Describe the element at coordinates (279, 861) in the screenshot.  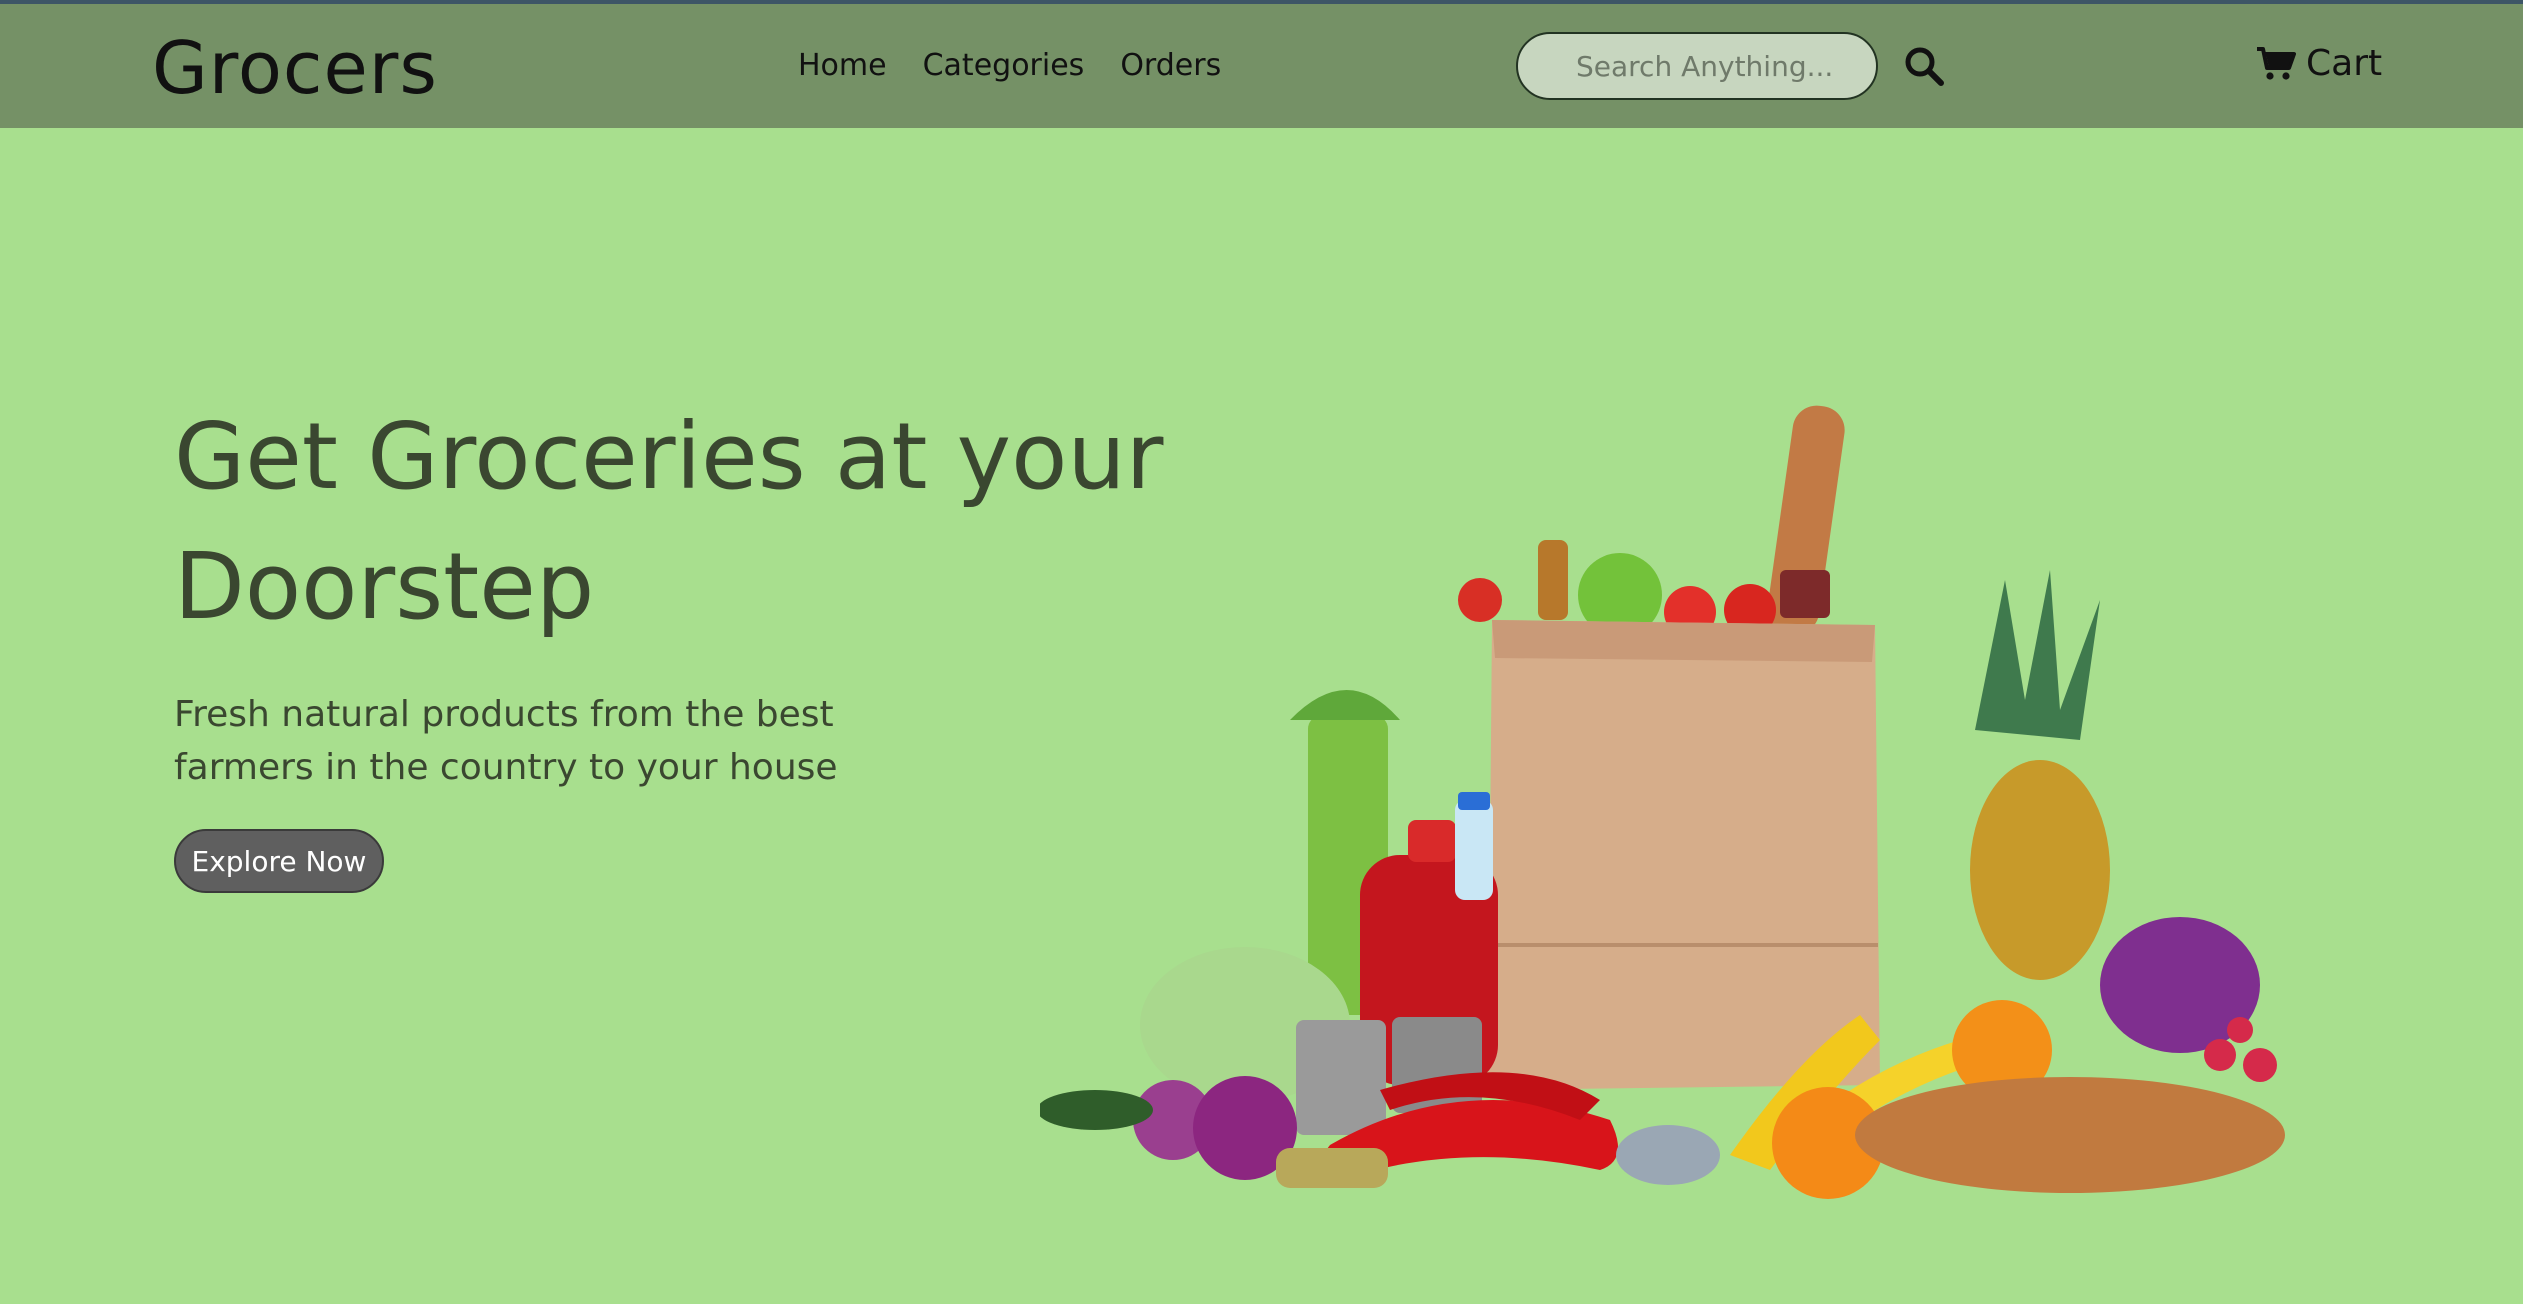
I see `explore-now-button: Explore Now` at that location.